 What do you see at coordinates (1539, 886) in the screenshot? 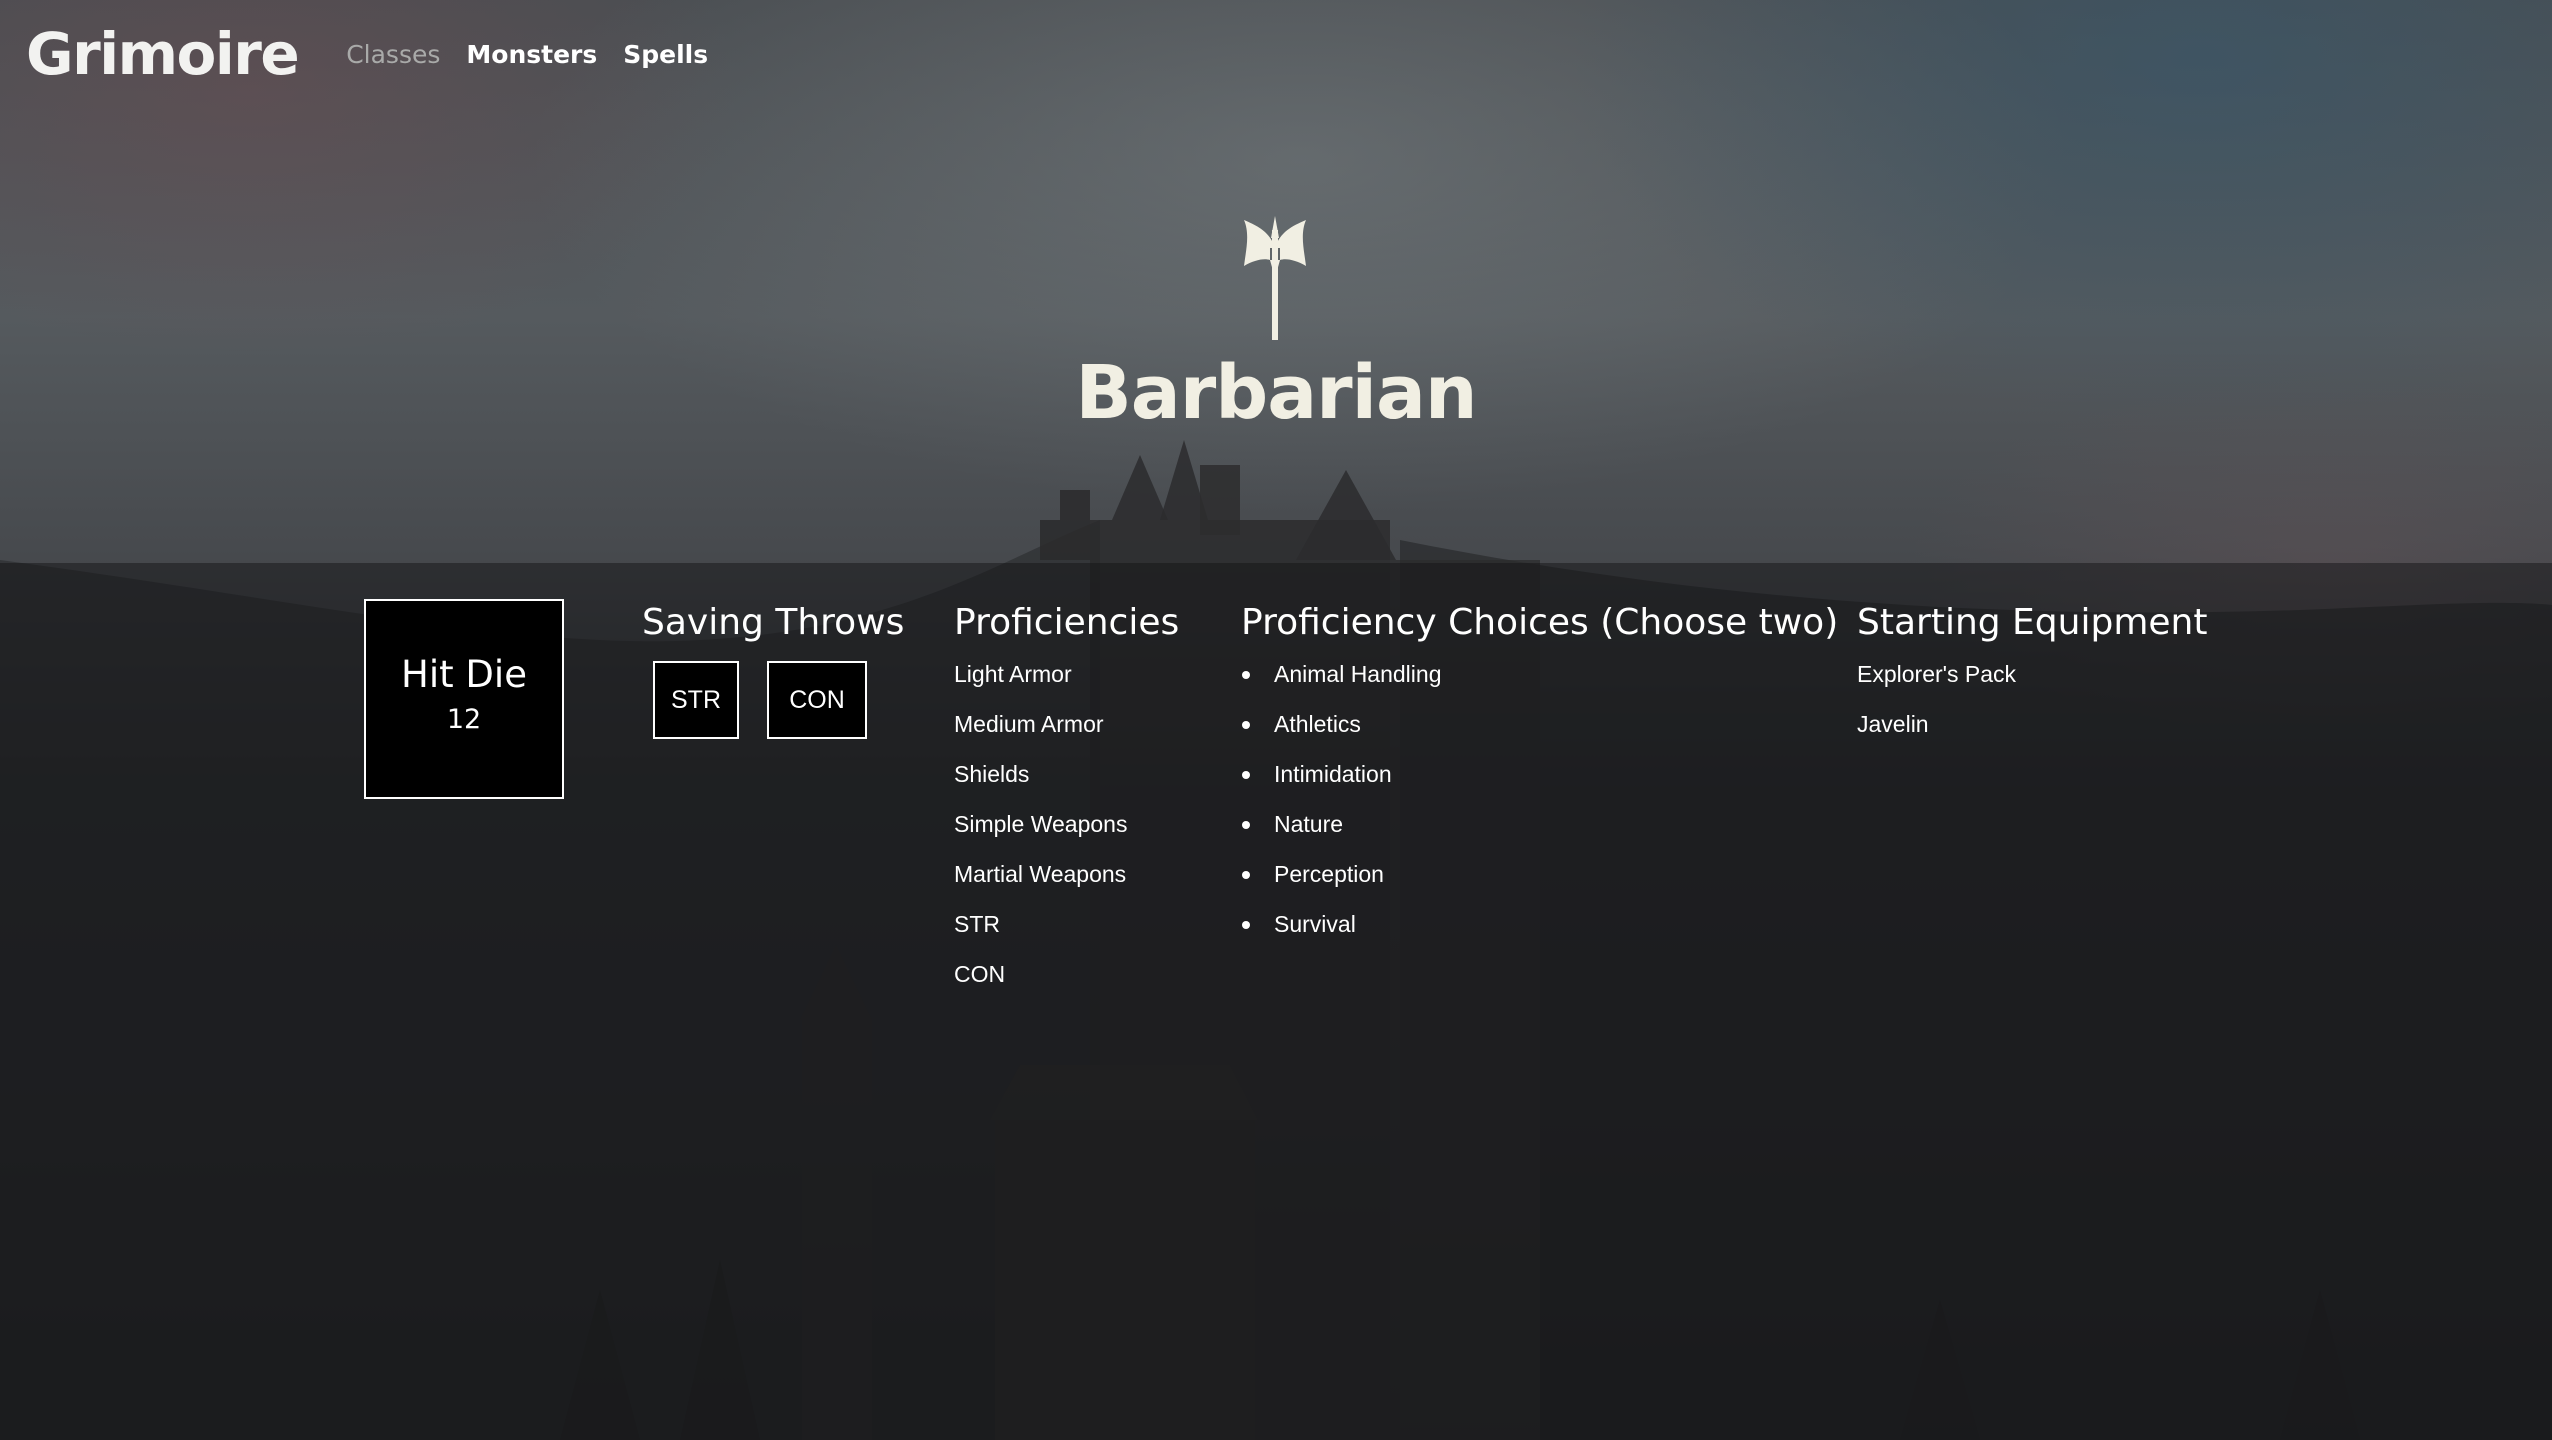
I see `list-item: Perception` at bounding box center [1539, 886].